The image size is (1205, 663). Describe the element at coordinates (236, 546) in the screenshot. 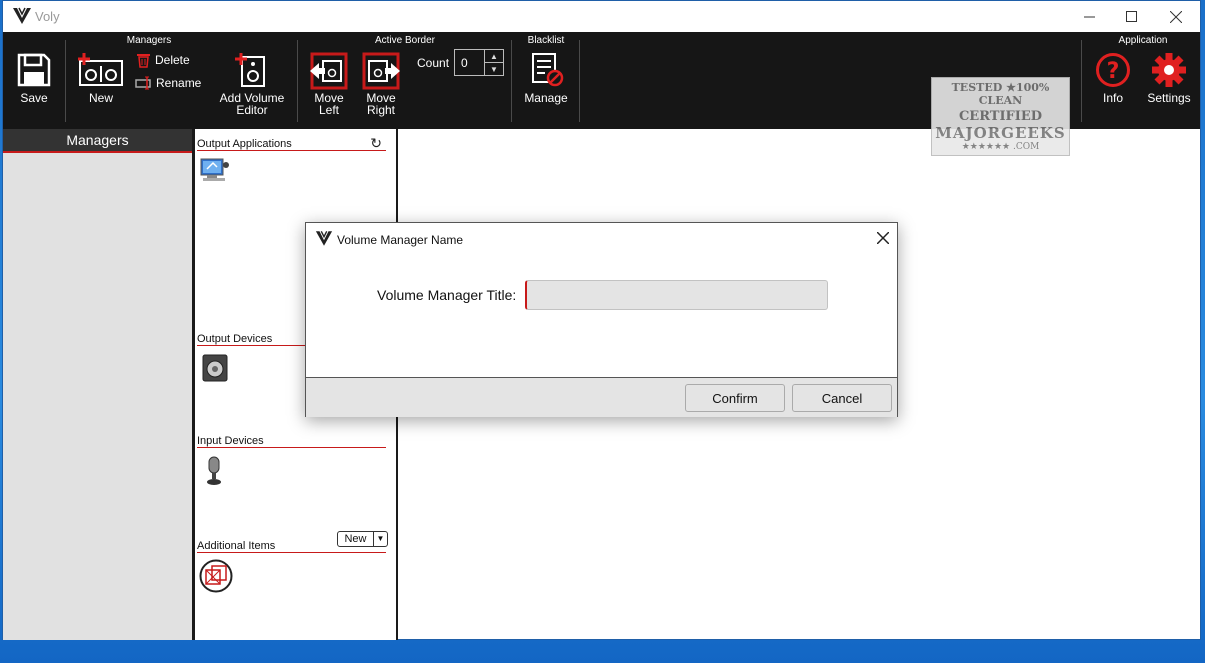

I see `additional-items-title: Additional Items` at that location.